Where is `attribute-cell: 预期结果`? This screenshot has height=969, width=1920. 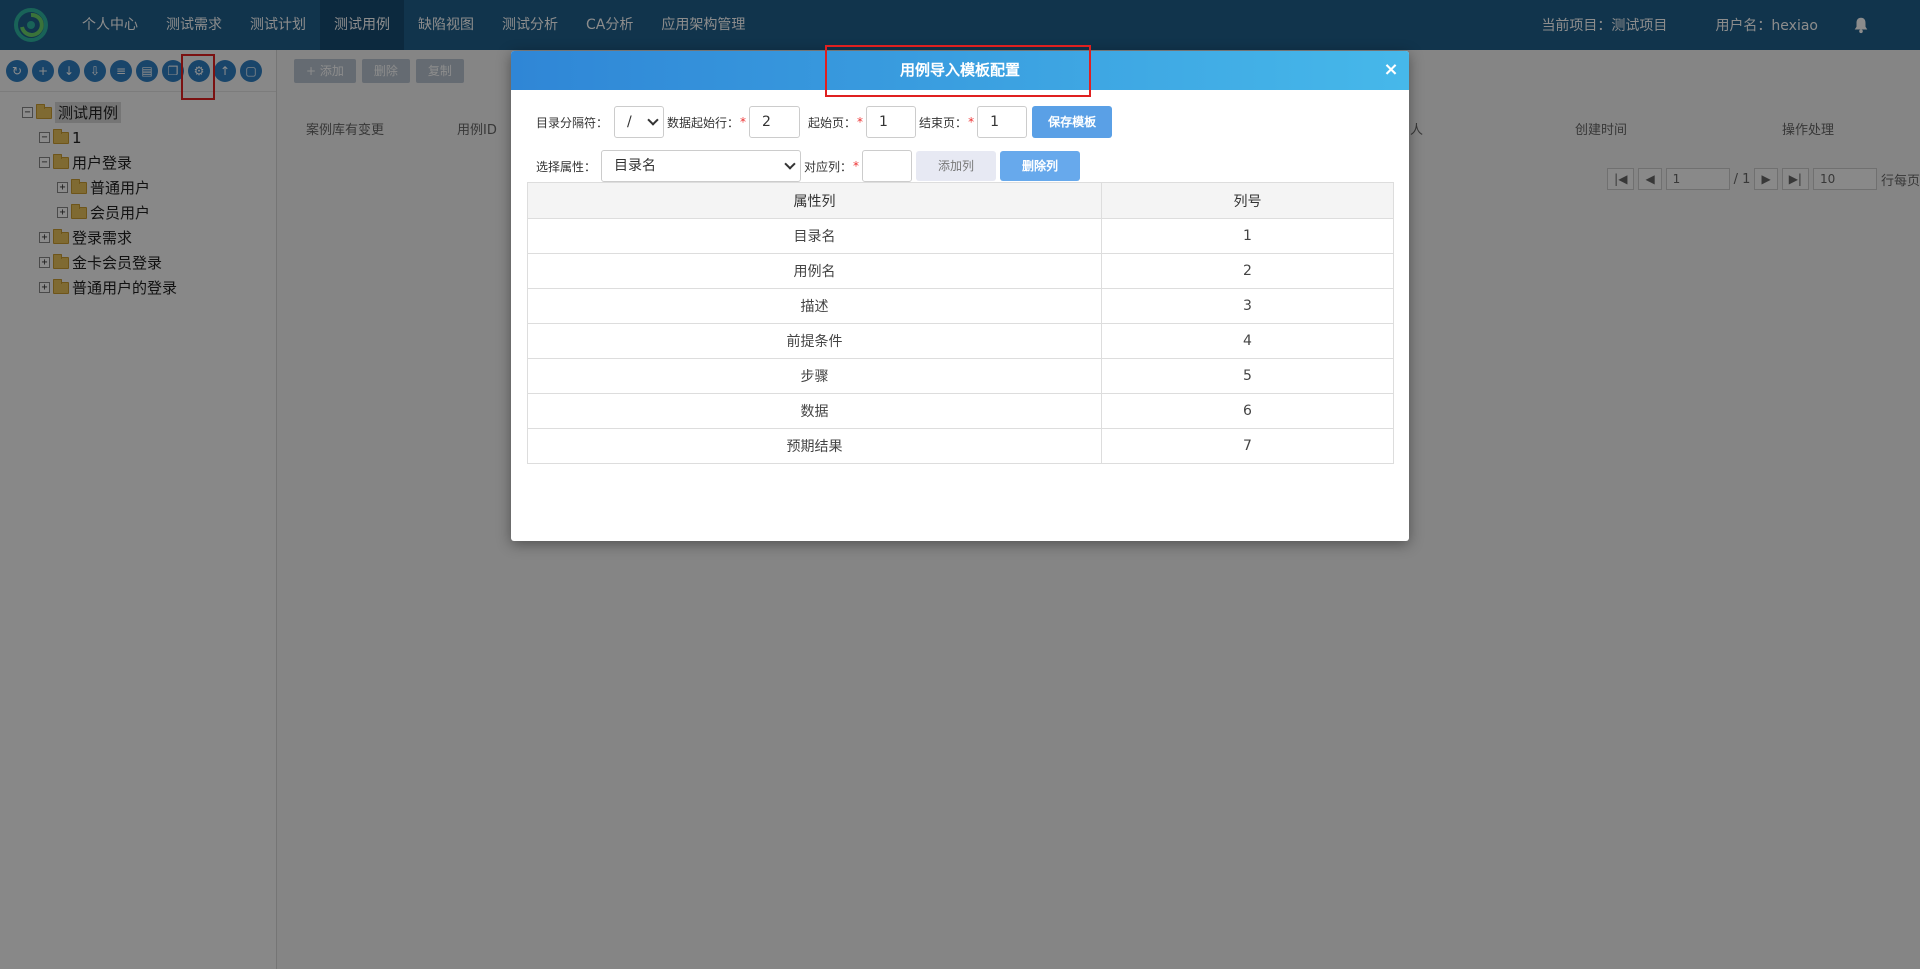 attribute-cell: 预期结果 is located at coordinates (814, 446).